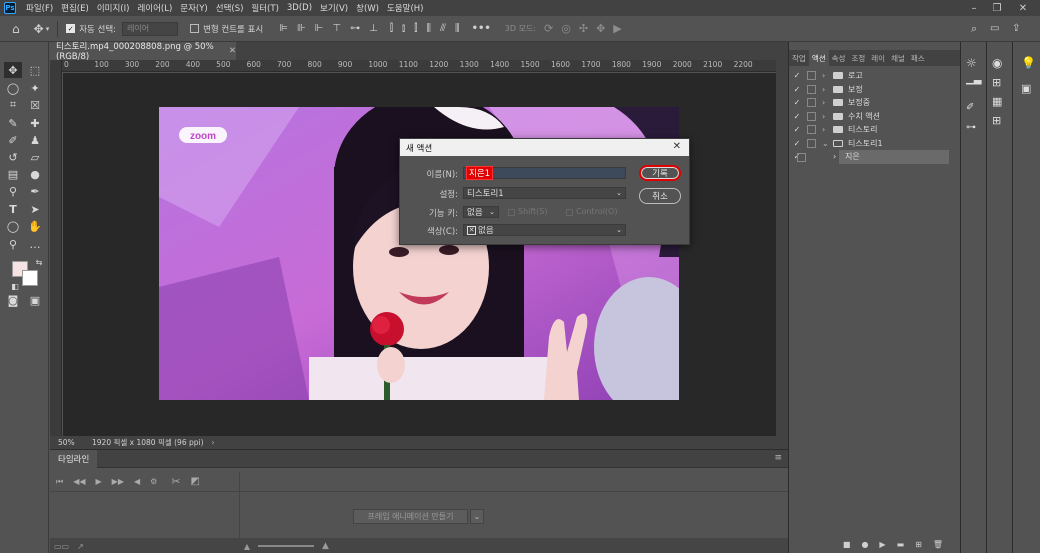  I want to click on background-color-swatch, so click(30, 278).